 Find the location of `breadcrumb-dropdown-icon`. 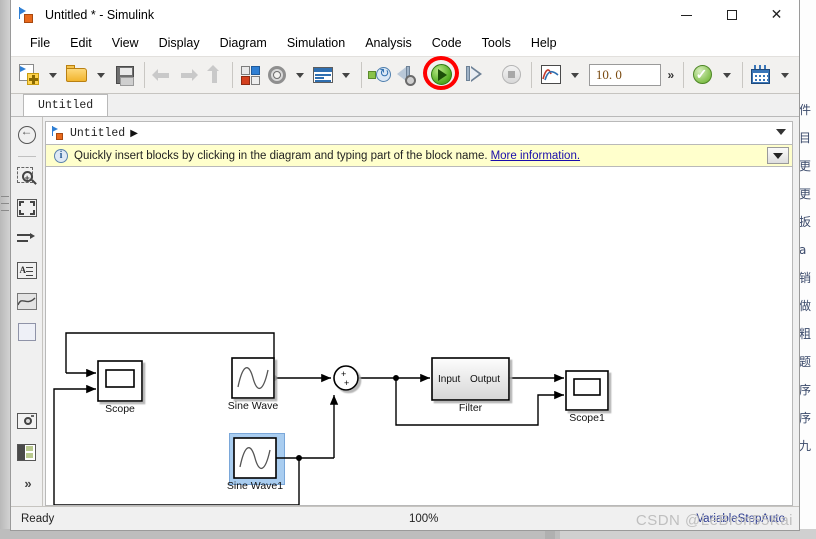

breadcrumb-dropdown-icon is located at coordinates (781, 132).